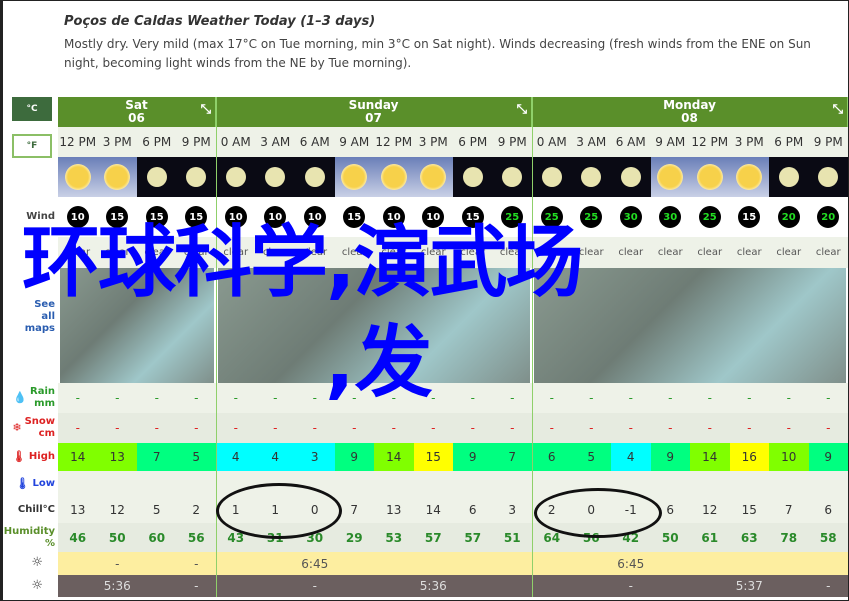 Image resolution: width=849 pixels, height=601 pixels. Describe the element at coordinates (117, 457) in the screenshot. I see `high-cell: 13` at that location.